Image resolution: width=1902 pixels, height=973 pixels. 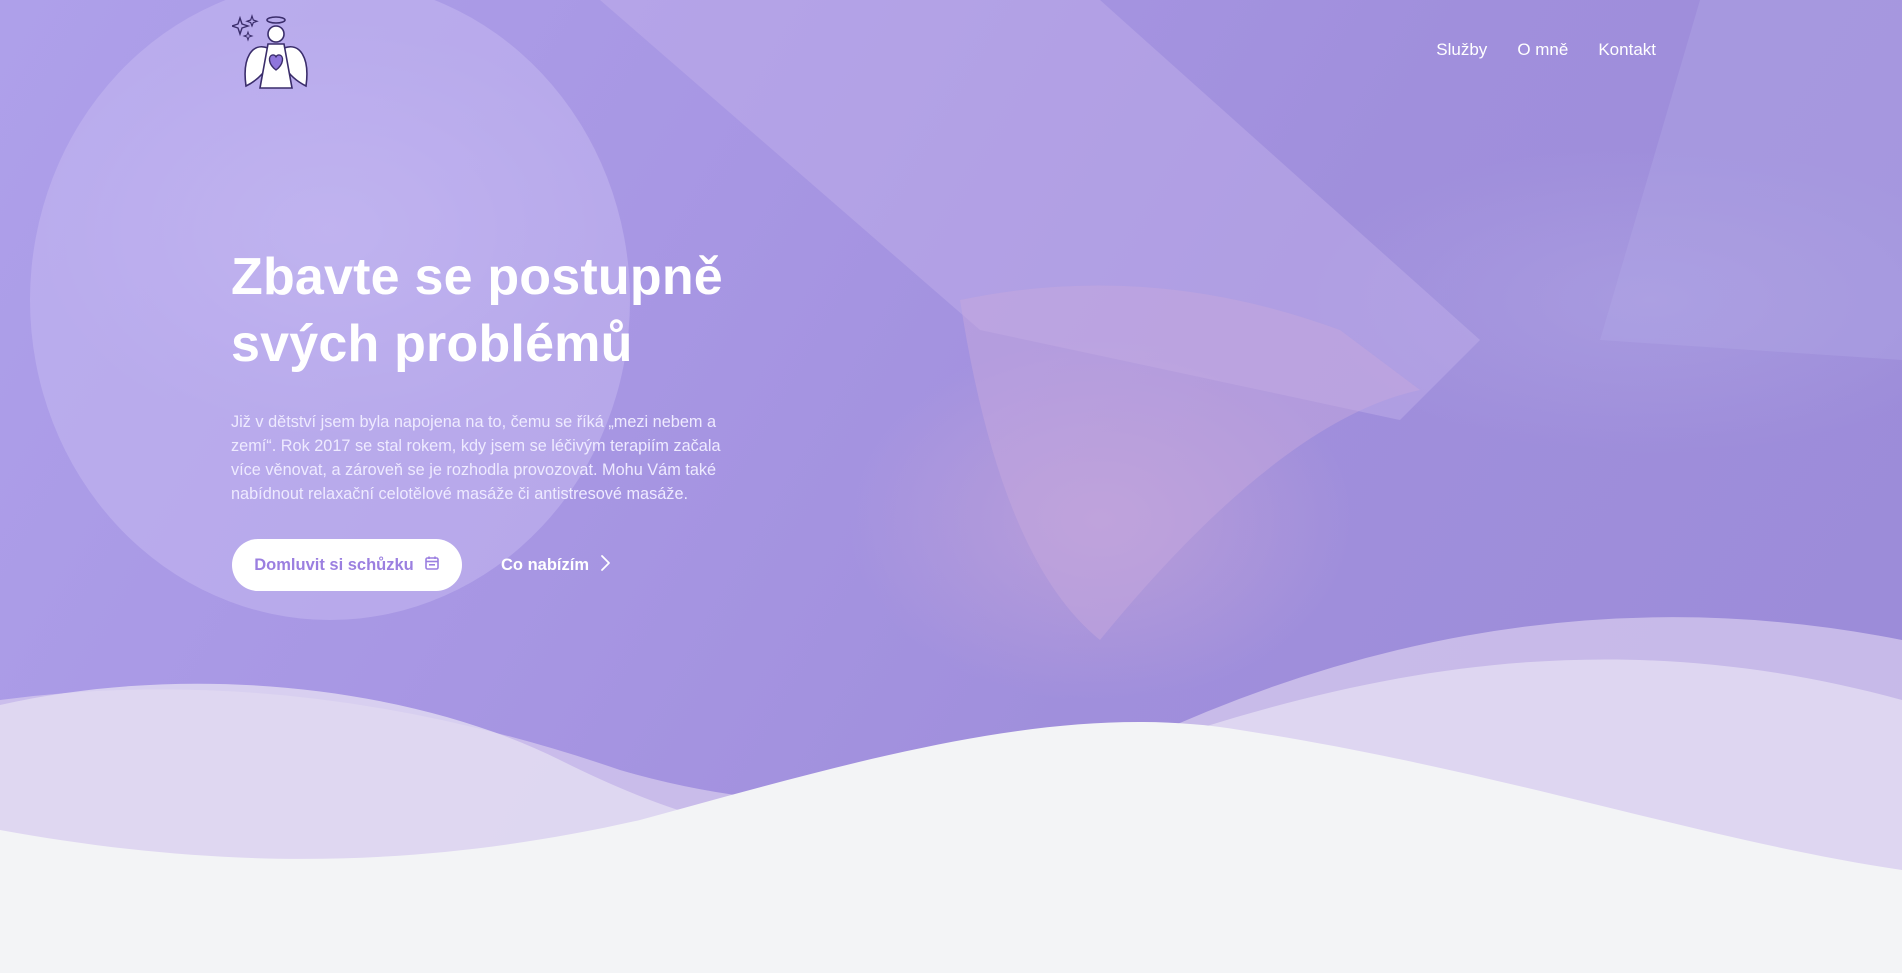 What do you see at coordinates (268, 53) in the screenshot?
I see `angel-logo-icon` at bounding box center [268, 53].